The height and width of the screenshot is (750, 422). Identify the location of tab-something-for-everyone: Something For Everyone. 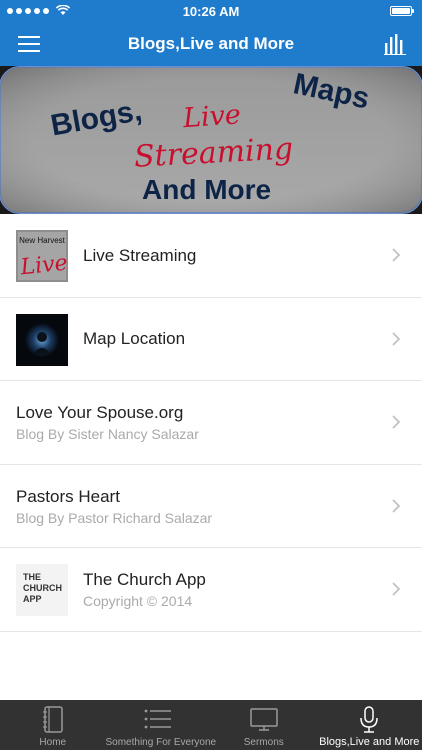
(161, 725).